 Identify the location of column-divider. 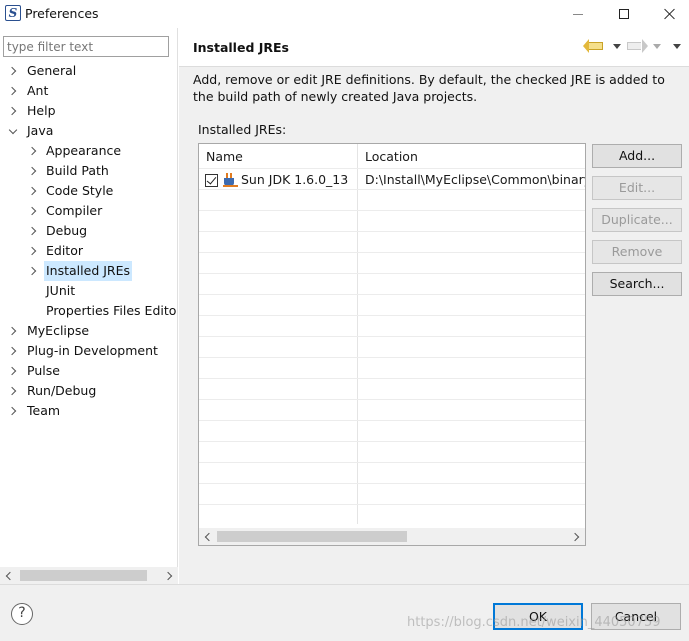
(357, 334).